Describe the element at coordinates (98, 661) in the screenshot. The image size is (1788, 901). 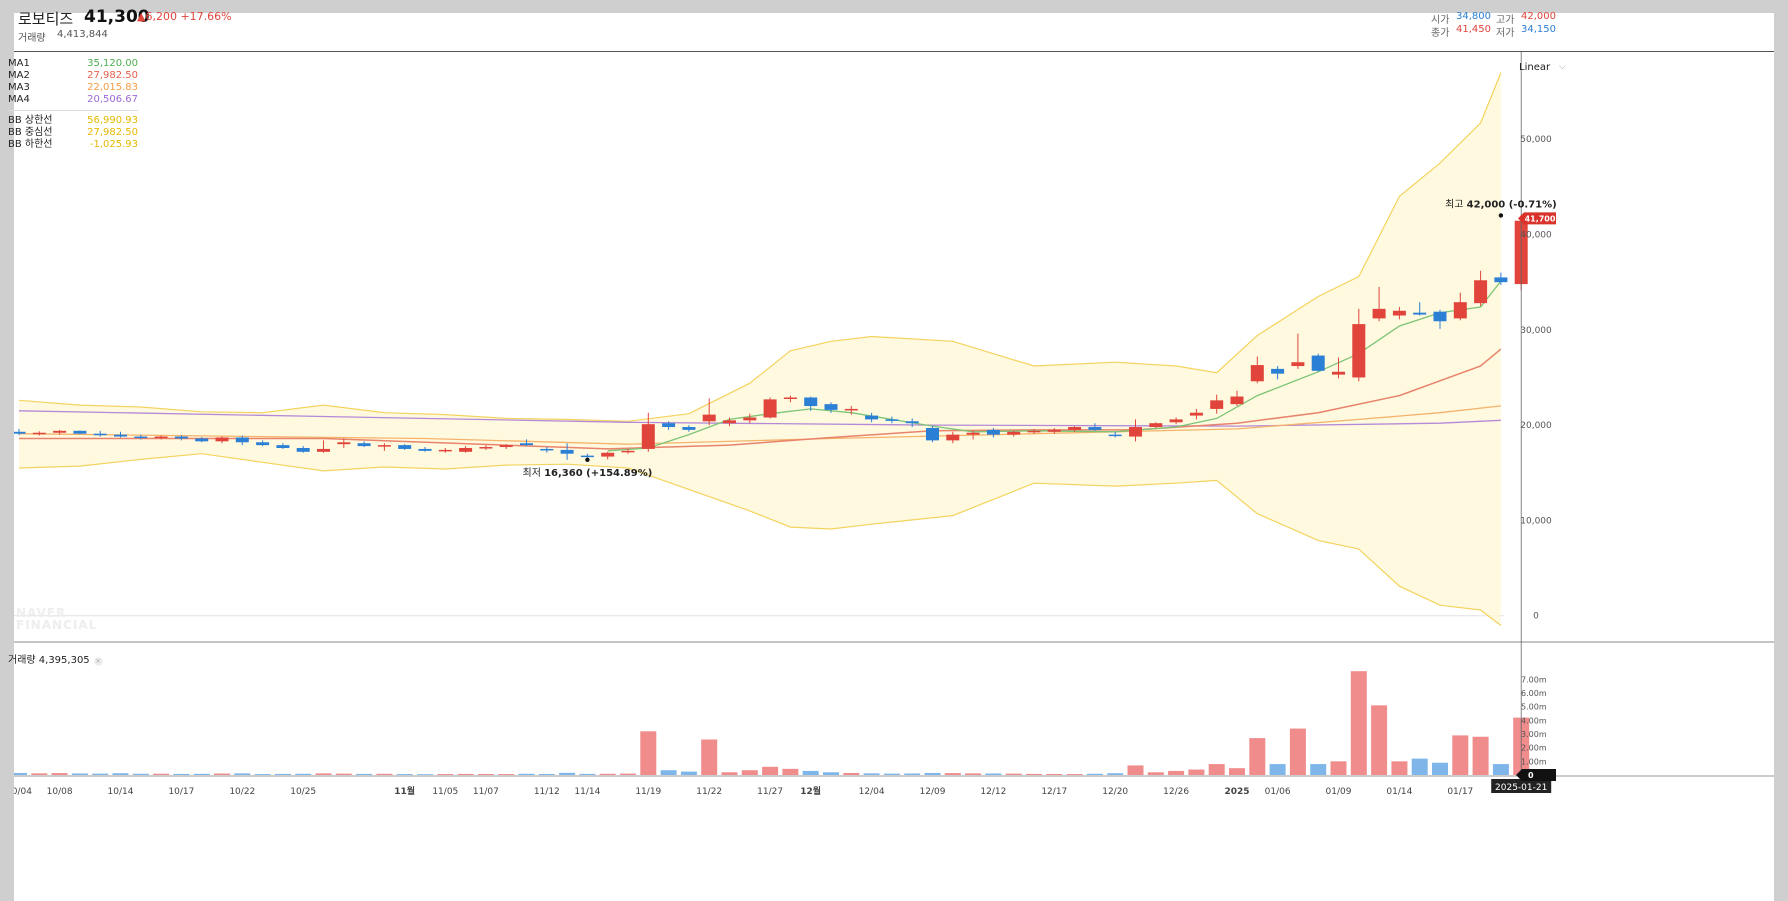
I see `close-icon: ×` at that location.